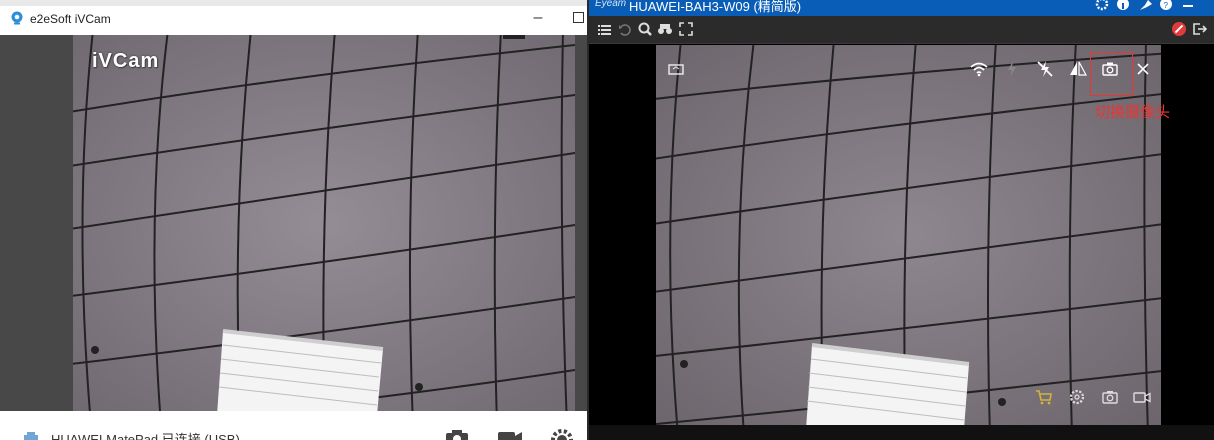 The width and height of the screenshot is (1214, 440). I want to click on binoculars-icon, so click(665, 29).